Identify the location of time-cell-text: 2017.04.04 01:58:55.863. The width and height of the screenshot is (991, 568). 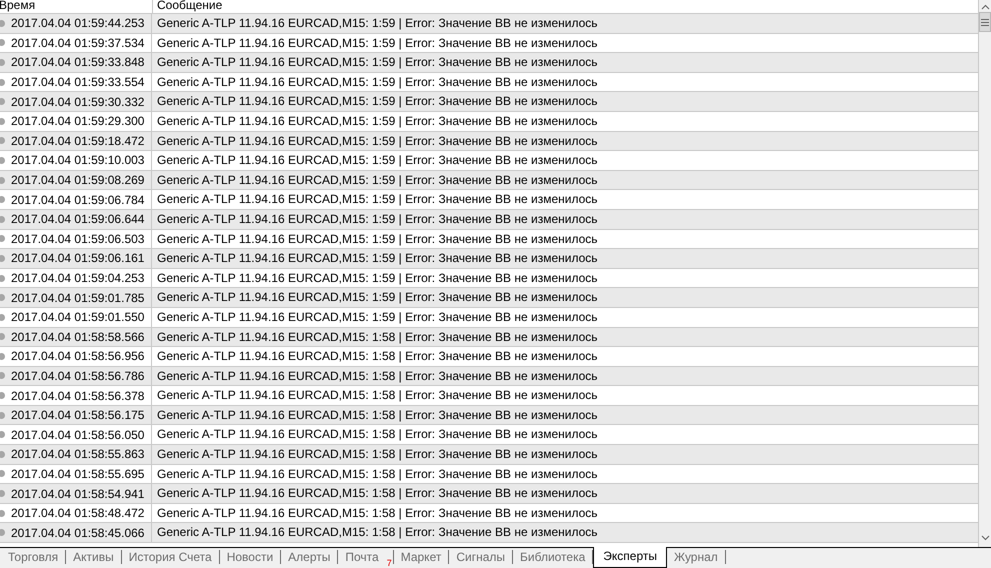
(77, 455).